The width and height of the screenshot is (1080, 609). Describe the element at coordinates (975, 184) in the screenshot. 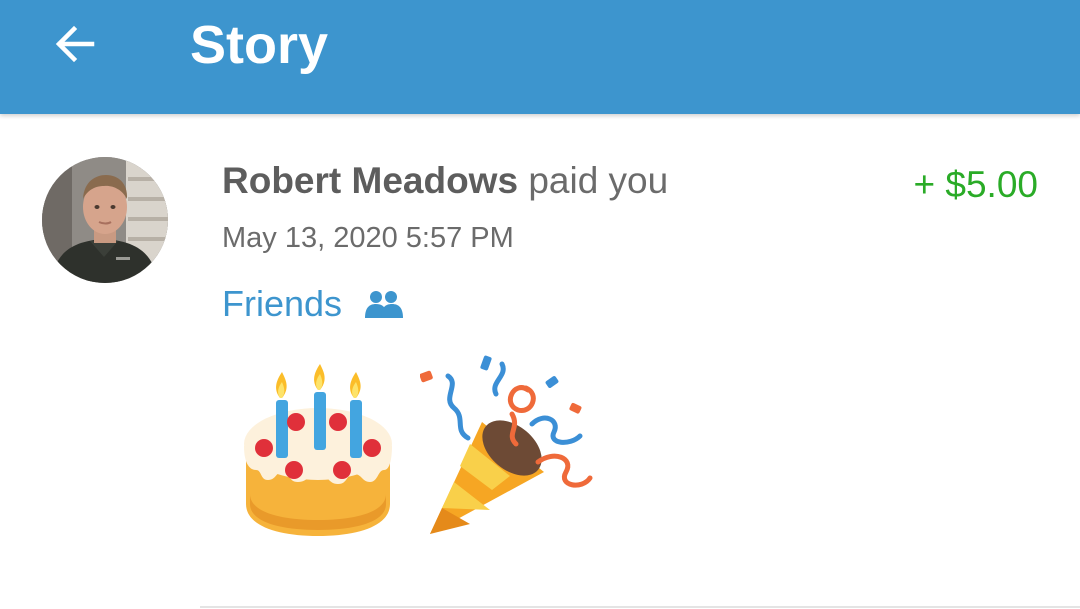

I see `payment-amount: + $5.00` at that location.